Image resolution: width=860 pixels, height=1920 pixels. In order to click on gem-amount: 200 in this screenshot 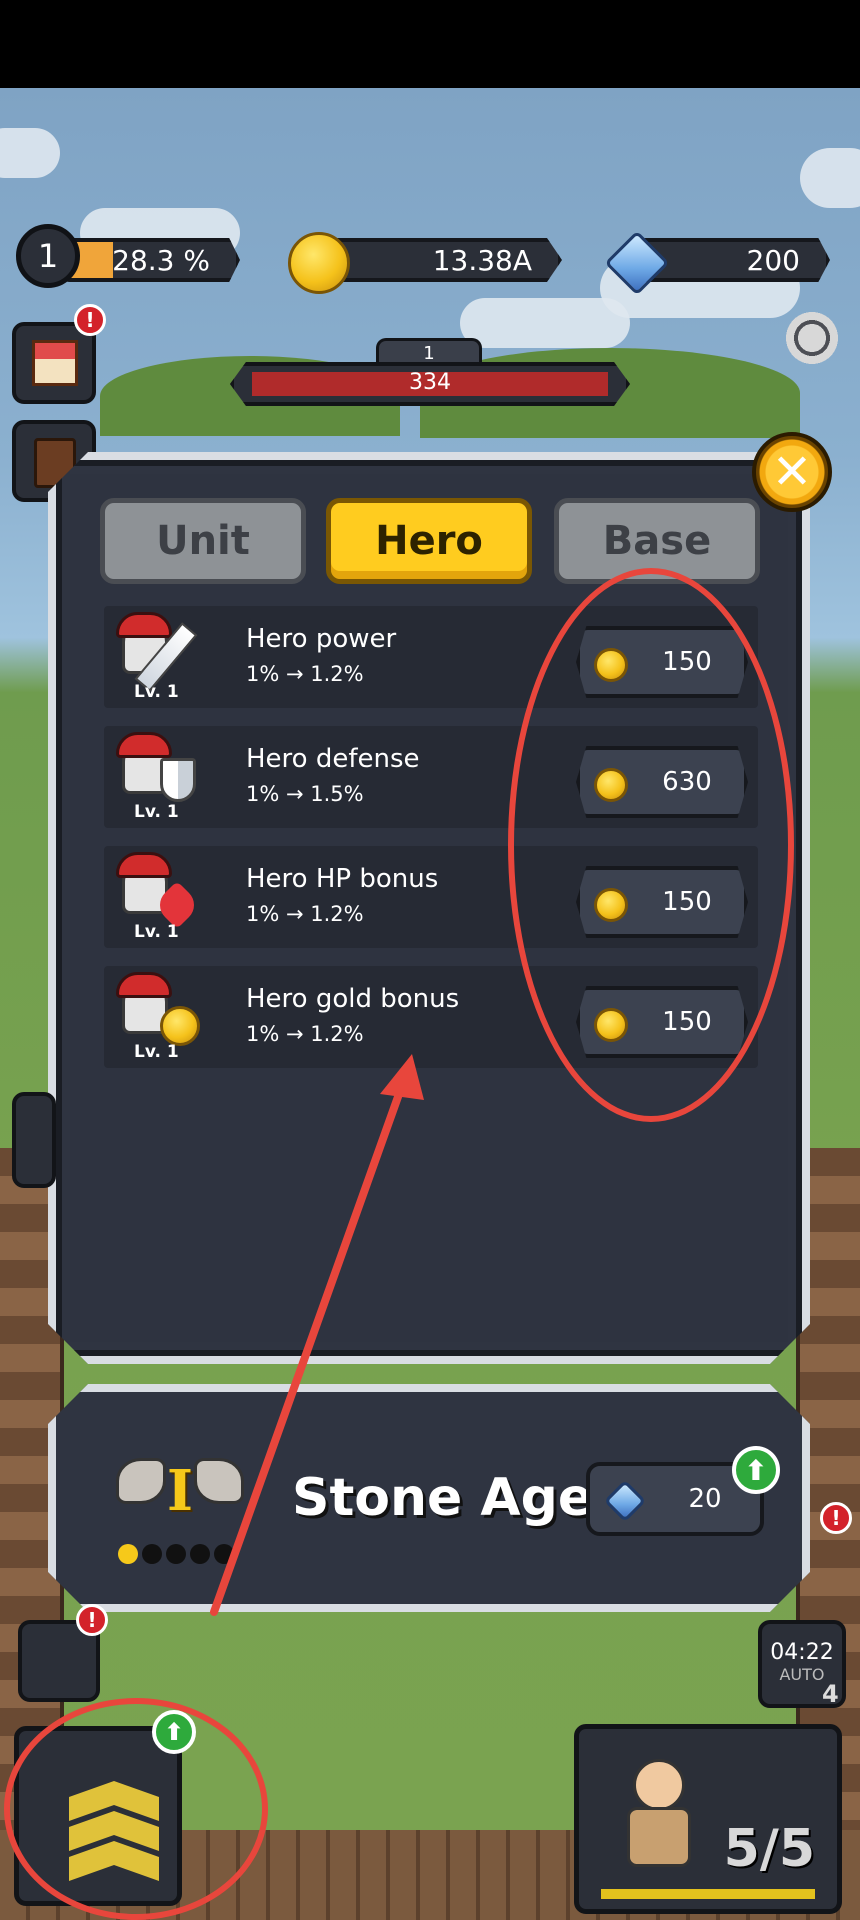, I will do `click(773, 260)`.